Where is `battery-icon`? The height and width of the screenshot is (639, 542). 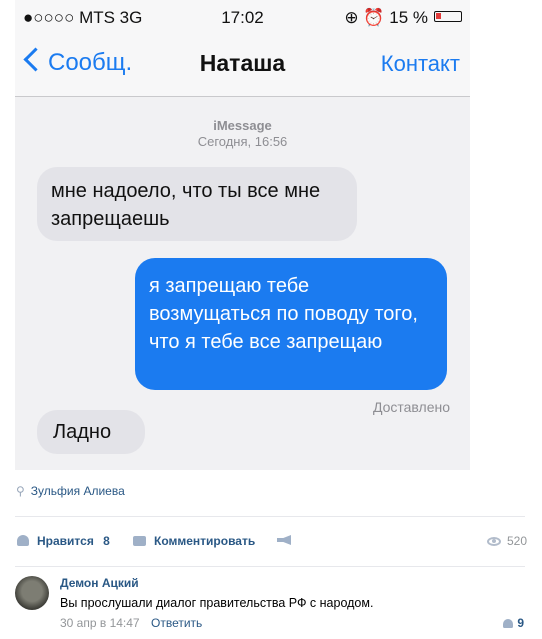
battery-icon is located at coordinates (448, 16).